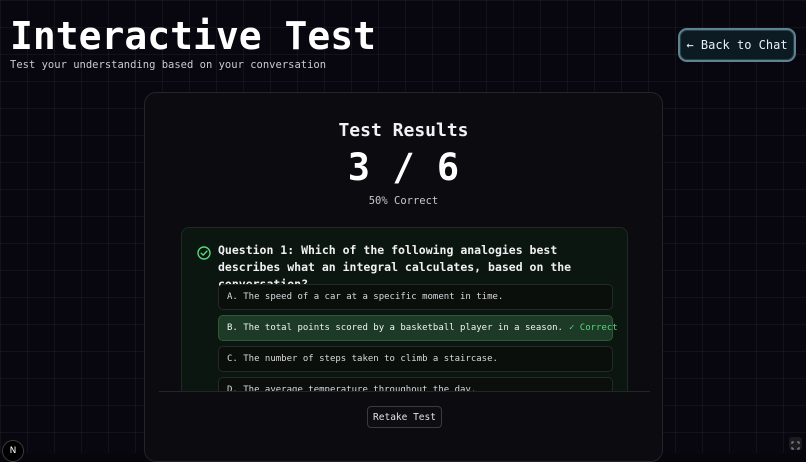  What do you see at coordinates (204, 253) in the screenshot?
I see `check-circle-icon` at bounding box center [204, 253].